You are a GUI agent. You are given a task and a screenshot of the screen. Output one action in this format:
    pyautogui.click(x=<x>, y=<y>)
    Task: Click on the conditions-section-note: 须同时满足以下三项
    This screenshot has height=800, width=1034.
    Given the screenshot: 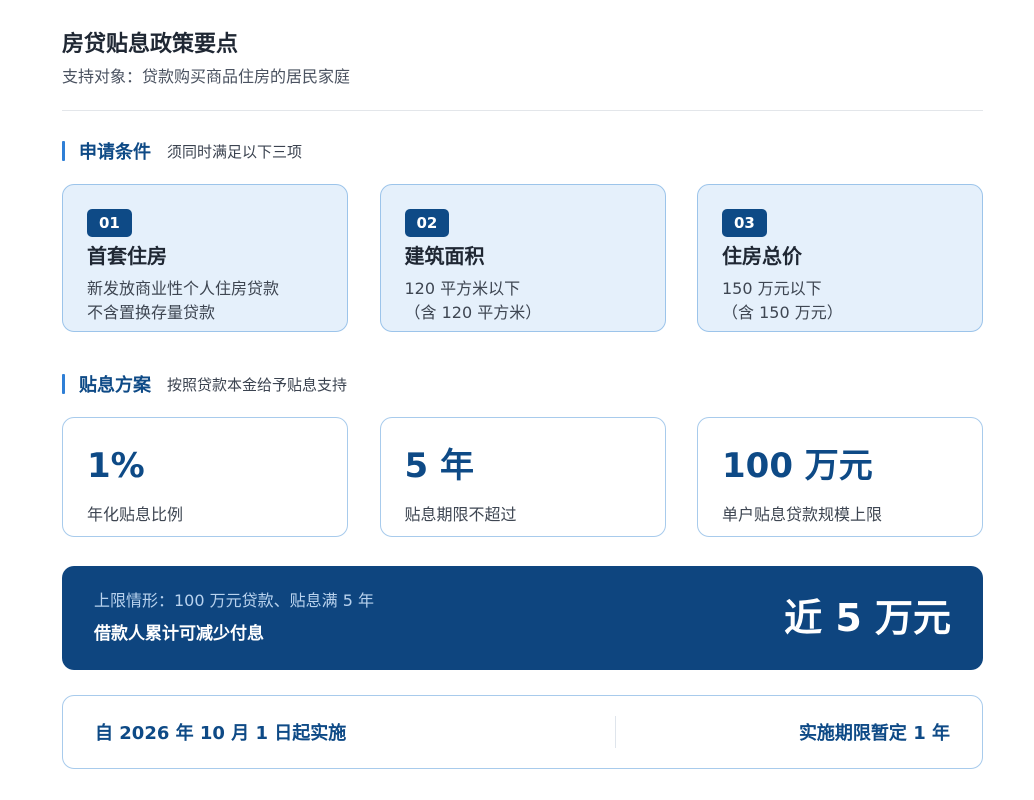 What is the action you would take?
    pyautogui.click(x=235, y=151)
    